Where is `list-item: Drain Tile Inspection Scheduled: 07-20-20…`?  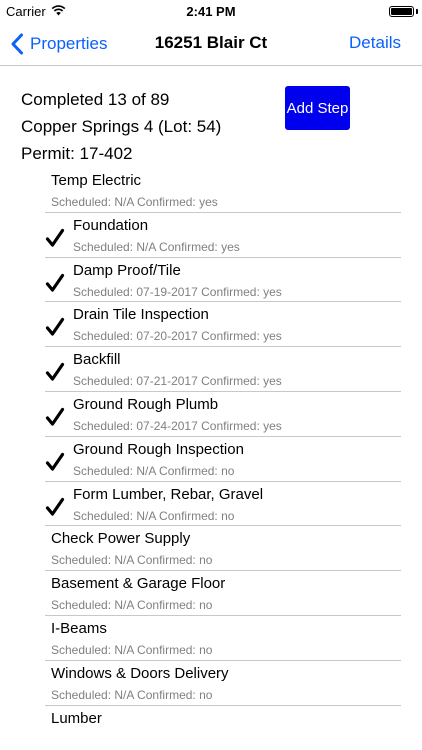
list-item: Drain Tile Inspection Scheduled: 07-20-20… is located at coordinates (223, 325).